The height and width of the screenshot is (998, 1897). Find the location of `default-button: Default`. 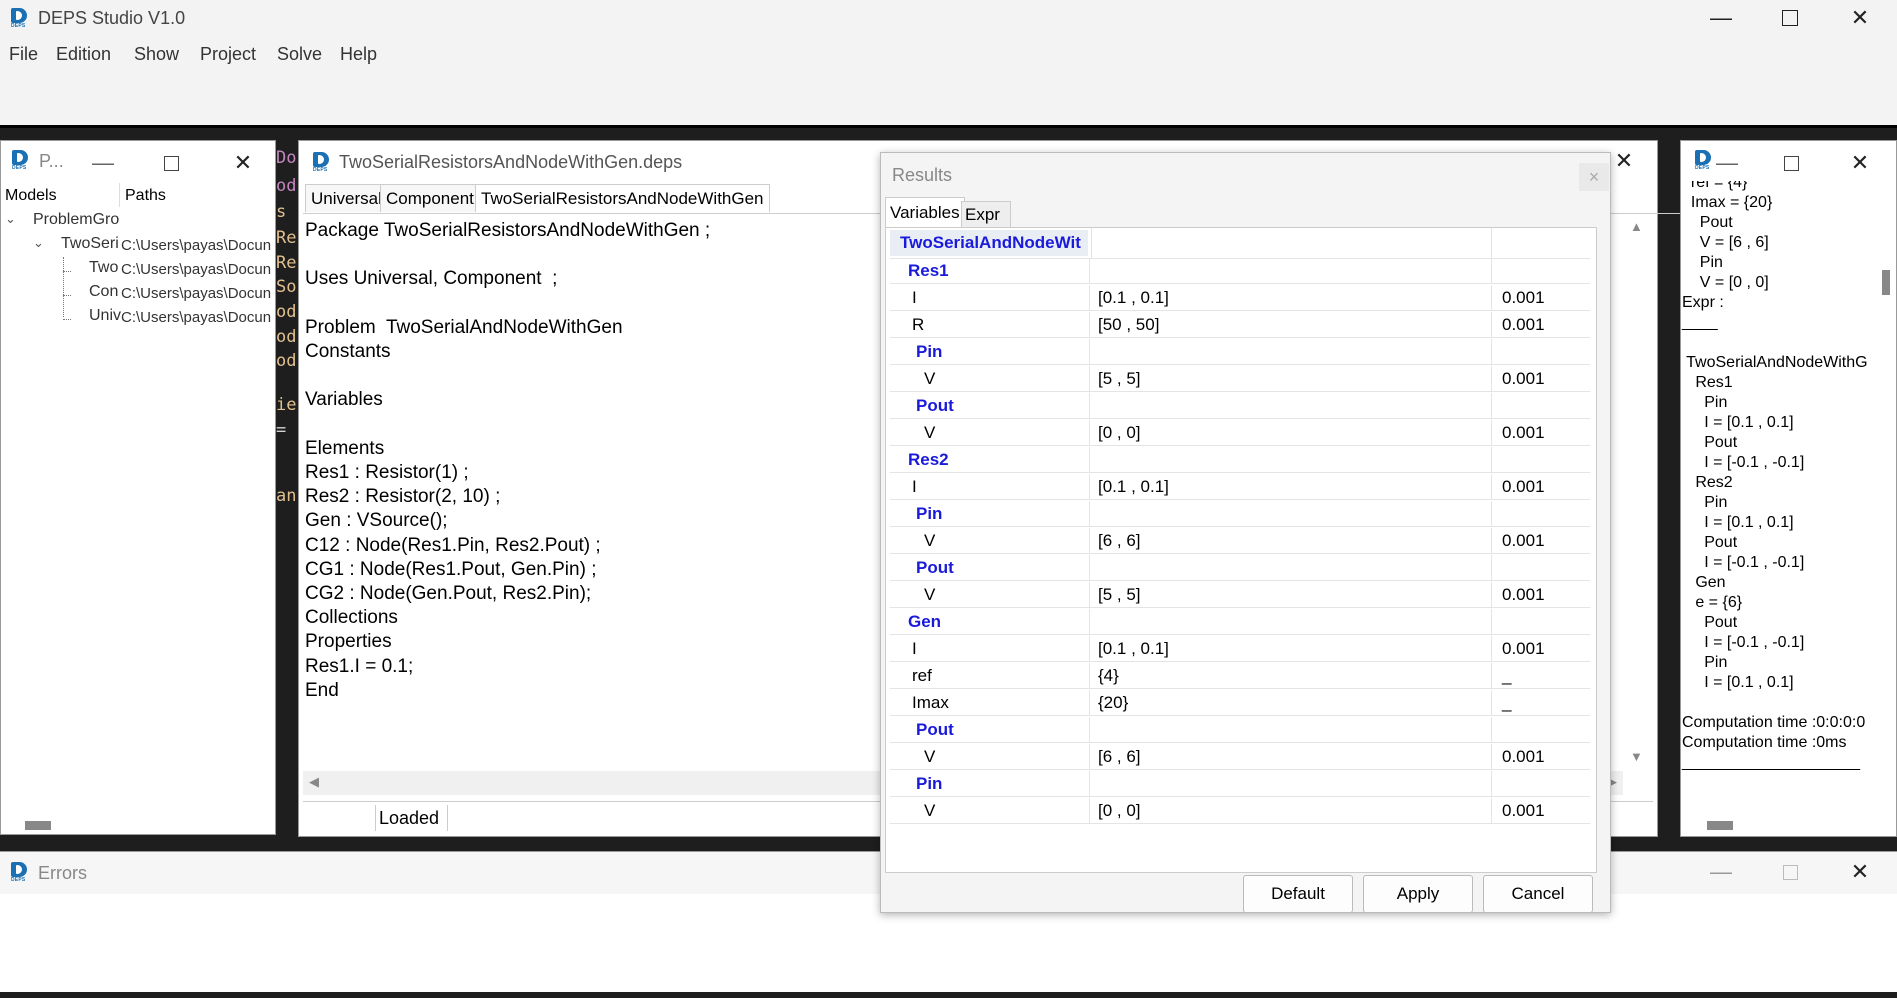

default-button: Default is located at coordinates (1298, 894).